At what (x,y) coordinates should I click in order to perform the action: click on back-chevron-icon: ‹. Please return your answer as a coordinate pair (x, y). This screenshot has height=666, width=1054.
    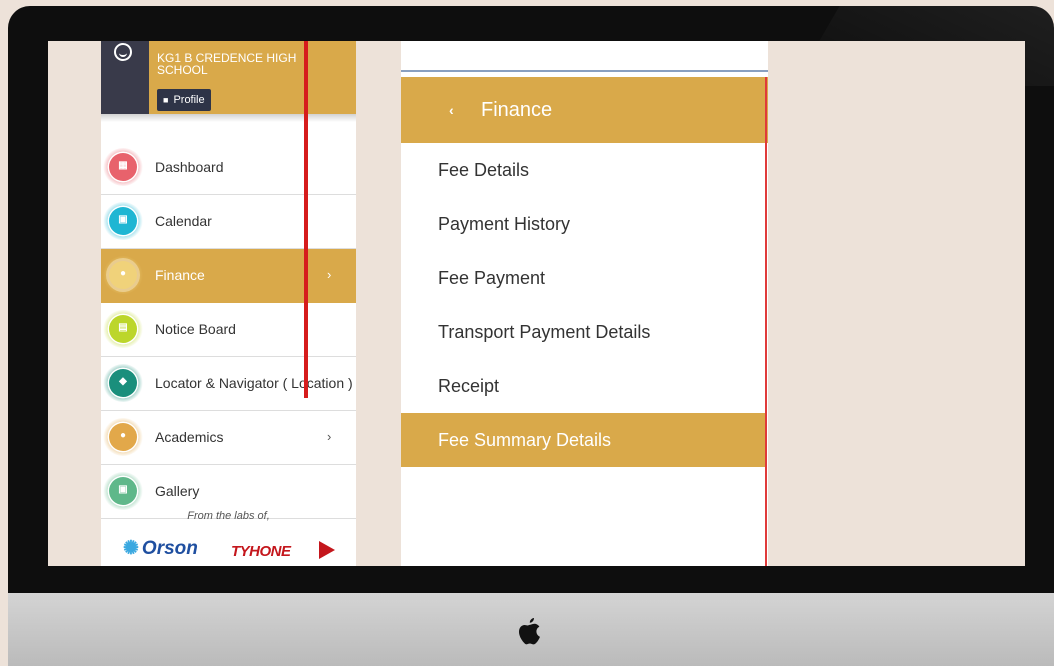
    Looking at the image, I should click on (451, 110).